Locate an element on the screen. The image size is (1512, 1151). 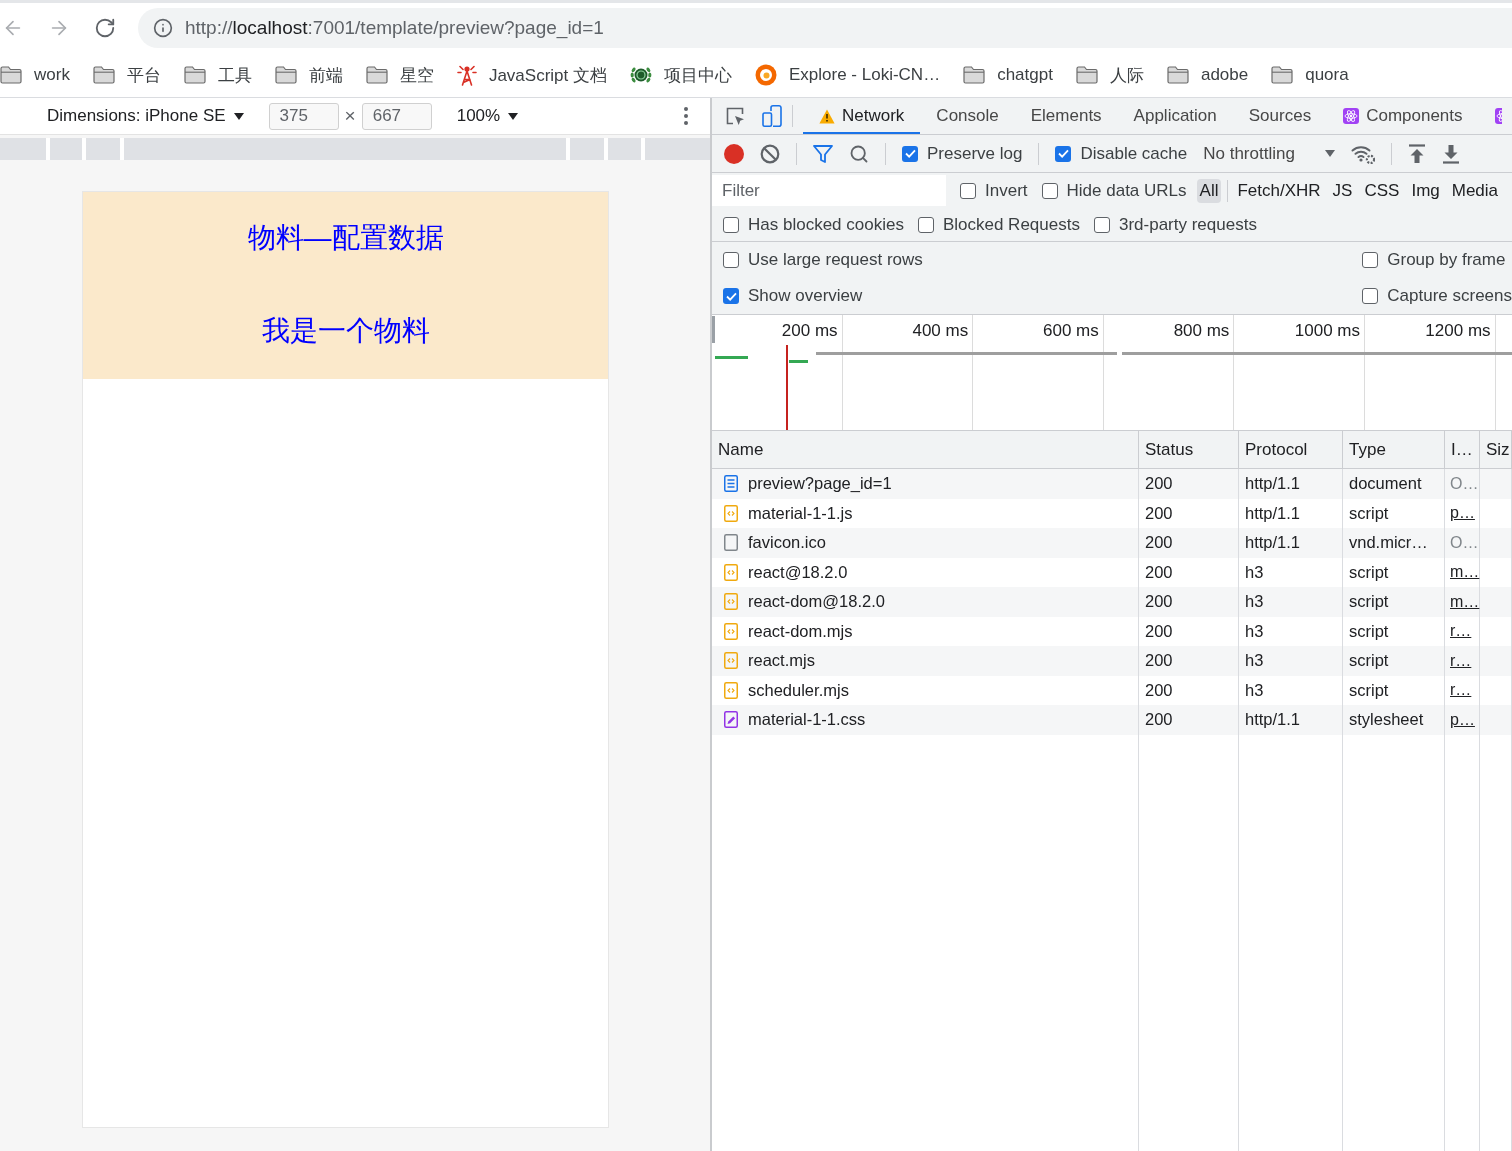
bookmark: chatgpt is located at coordinates (1008, 75).